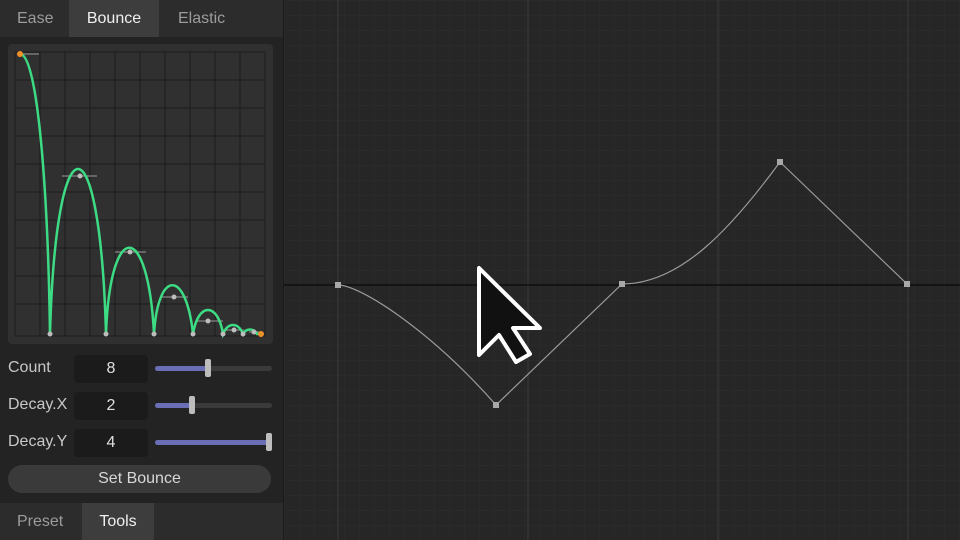  Describe the element at coordinates (111, 369) in the screenshot. I see `count-field: 8` at that location.